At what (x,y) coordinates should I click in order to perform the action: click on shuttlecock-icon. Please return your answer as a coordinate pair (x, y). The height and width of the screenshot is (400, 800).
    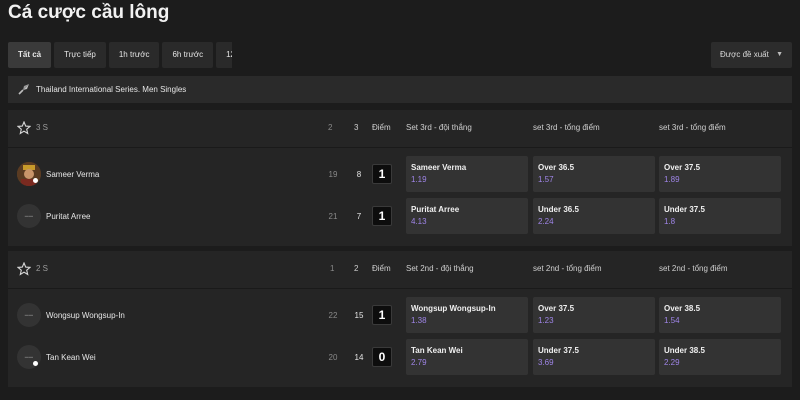
    Looking at the image, I should click on (23, 89).